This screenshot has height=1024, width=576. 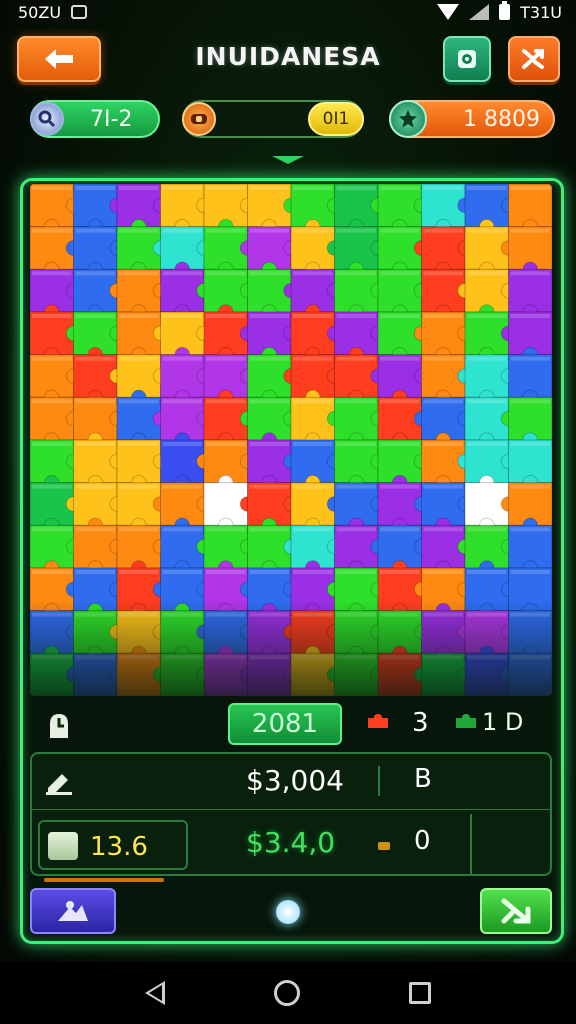 What do you see at coordinates (40, 12) in the screenshot?
I see `status-text: 50ZU` at bounding box center [40, 12].